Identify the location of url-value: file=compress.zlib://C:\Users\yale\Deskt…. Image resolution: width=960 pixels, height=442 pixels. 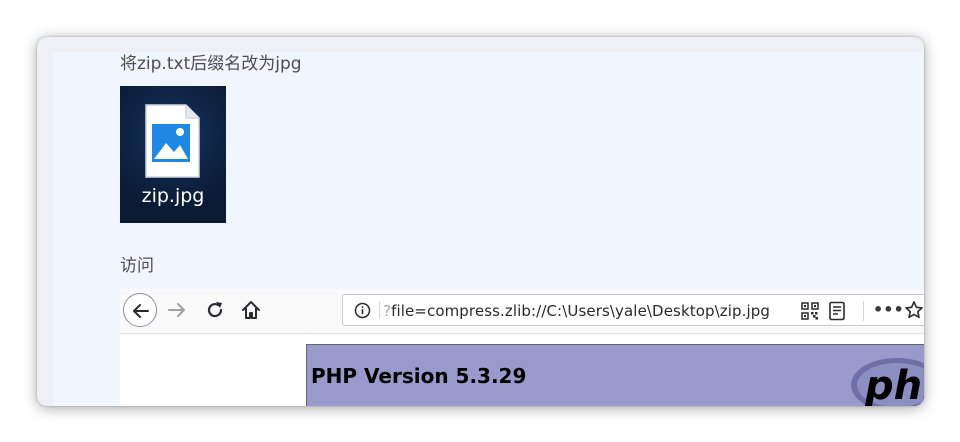
(581, 311).